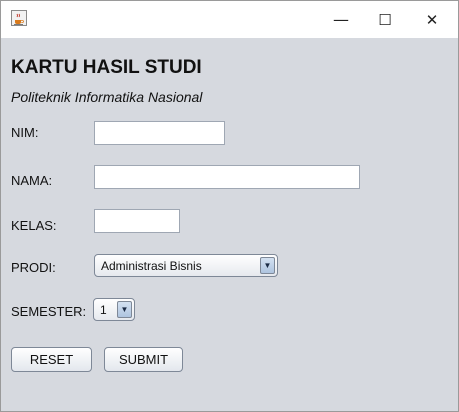 This screenshot has height=412, width=459. What do you see at coordinates (107, 97) in the screenshot?
I see `page-subtitle: Politeknik Informatika Nasional` at bounding box center [107, 97].